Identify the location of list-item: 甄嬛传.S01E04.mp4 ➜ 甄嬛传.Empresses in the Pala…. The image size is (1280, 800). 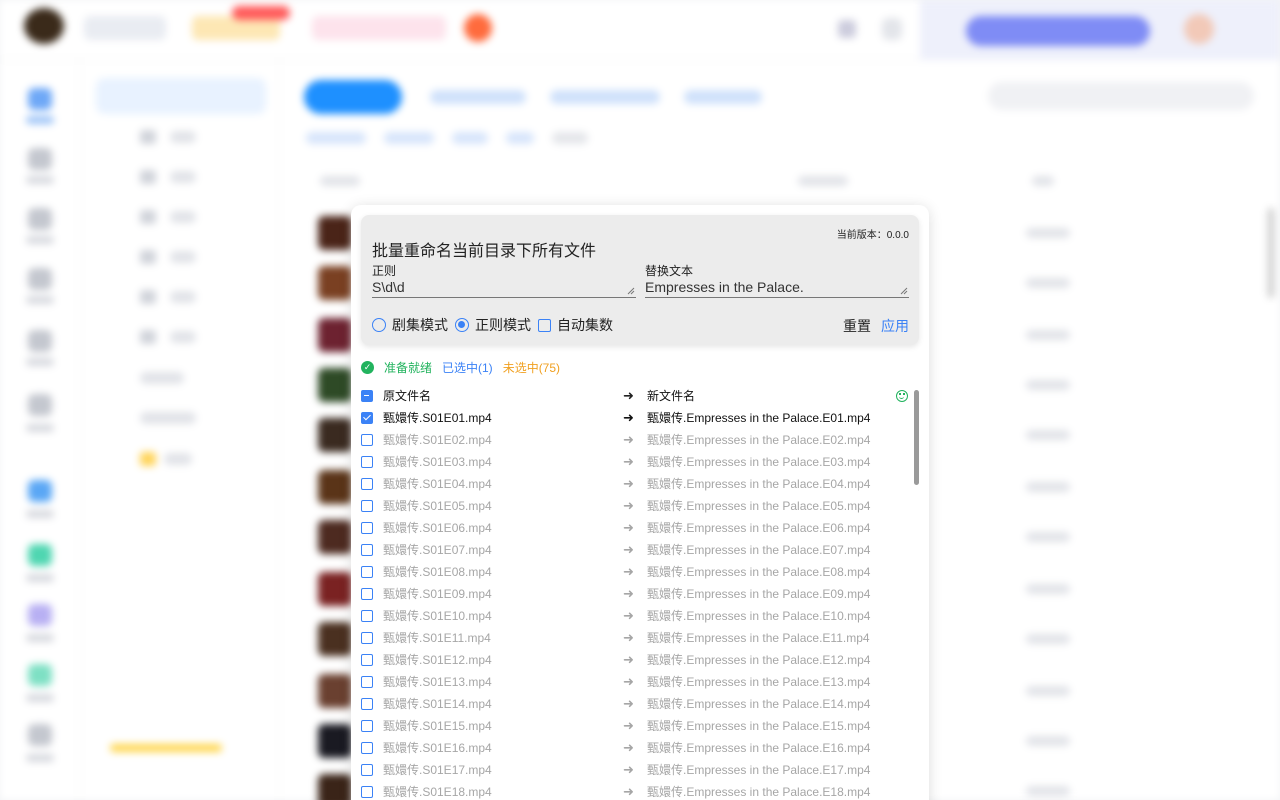
(631, 484).